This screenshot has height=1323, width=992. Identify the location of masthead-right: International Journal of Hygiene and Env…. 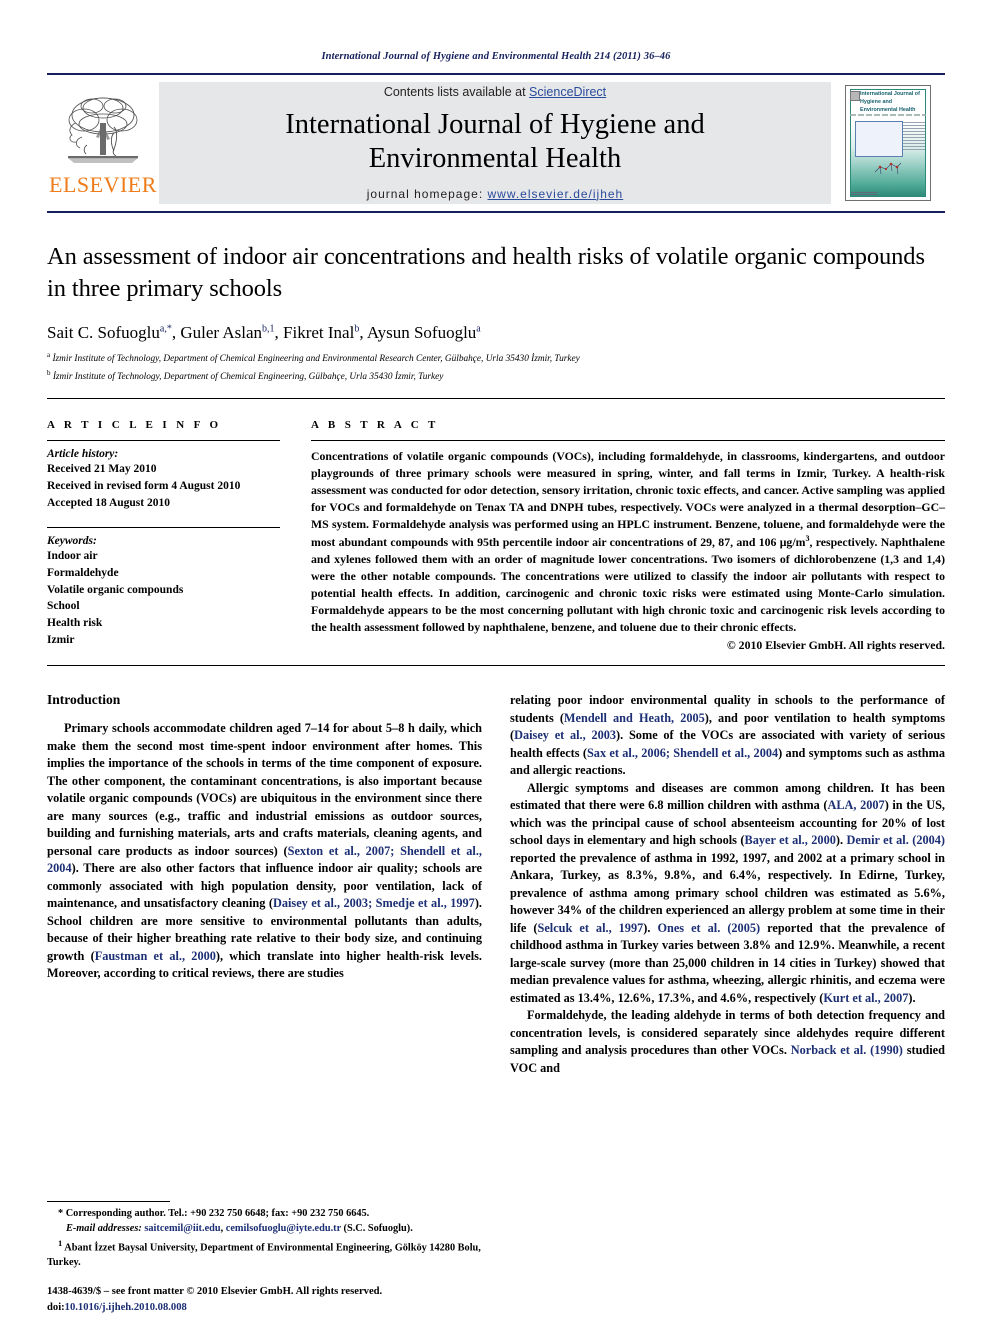
(888, 143).